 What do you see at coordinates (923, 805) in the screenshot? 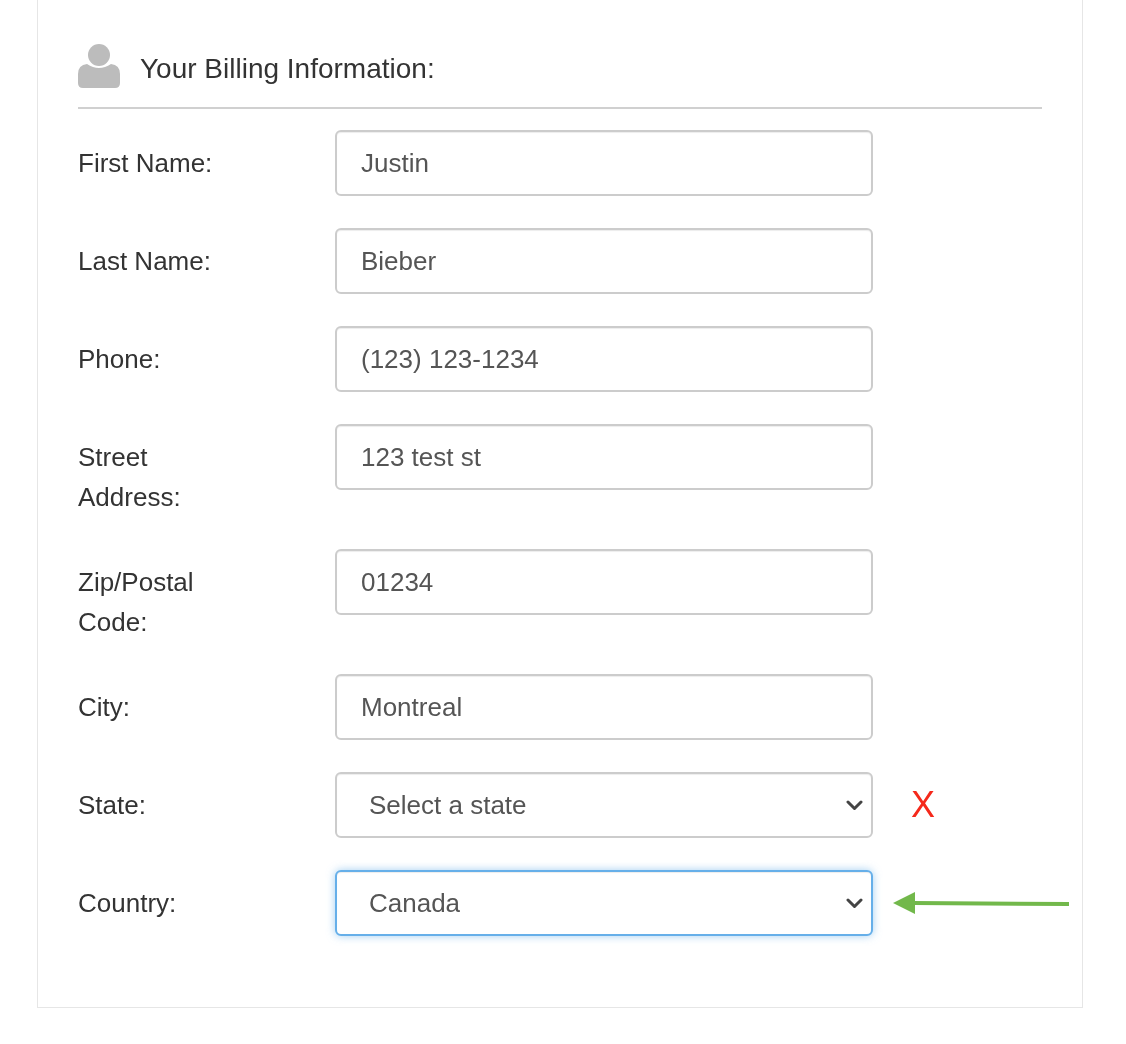
I see `error-mark: X` at bounding box center [923, 805].